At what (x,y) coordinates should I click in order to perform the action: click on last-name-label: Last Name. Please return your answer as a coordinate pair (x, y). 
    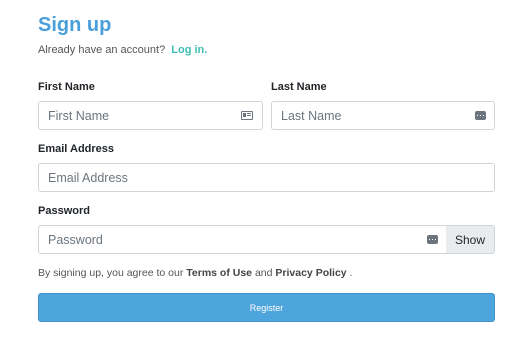
    Looking at the image, I should click on (299, 87).